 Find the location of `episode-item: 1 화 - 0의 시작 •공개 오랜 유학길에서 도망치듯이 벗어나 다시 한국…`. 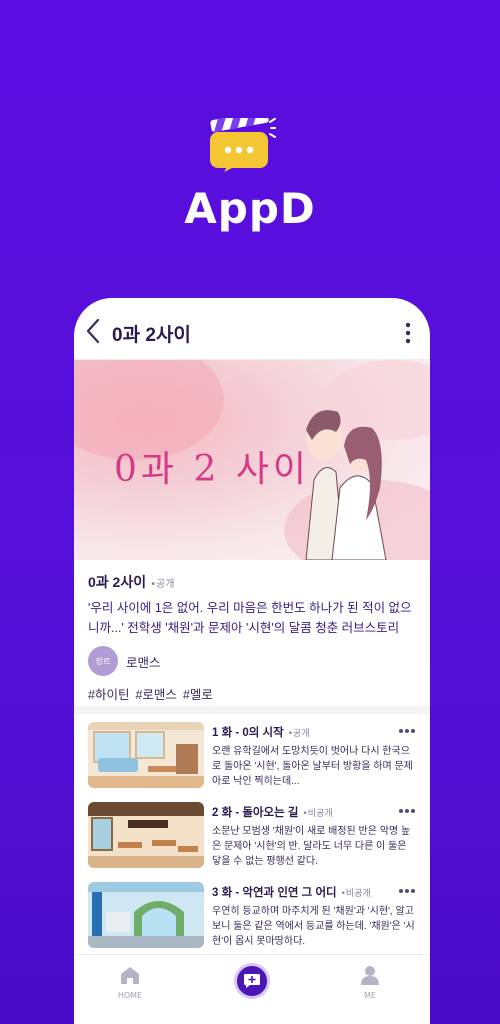

episode-item: 1 화 - 0의 시작 •공개 오랜 유학길에서 도망치듯이 벗어나 다시 한국… is located at coordinates (253, 762).